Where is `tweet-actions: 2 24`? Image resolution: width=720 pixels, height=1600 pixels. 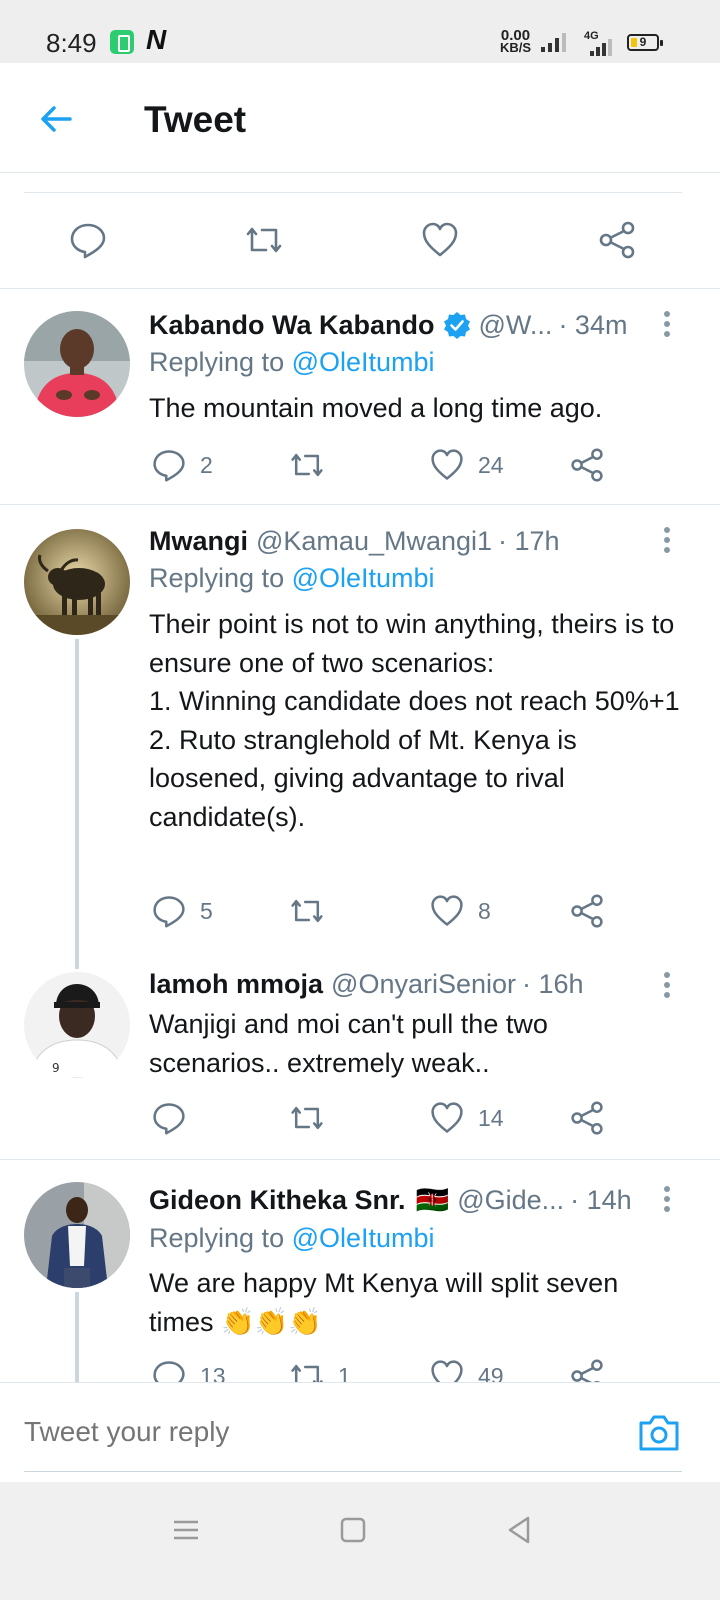
tweet-actions: 2 24 is located at coordinates (384, 465).